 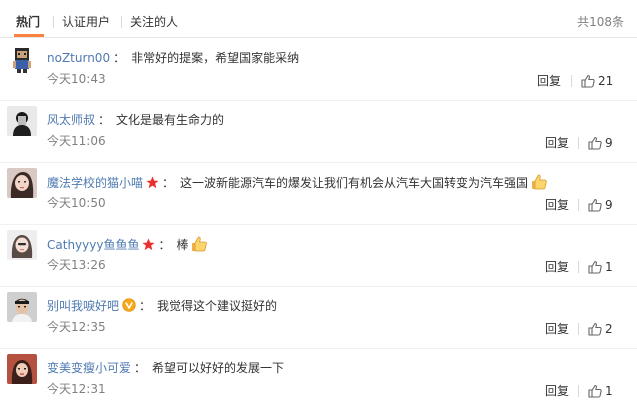 I want to click on tab-verified-users: 认证用户, so click(x=86, y=22).